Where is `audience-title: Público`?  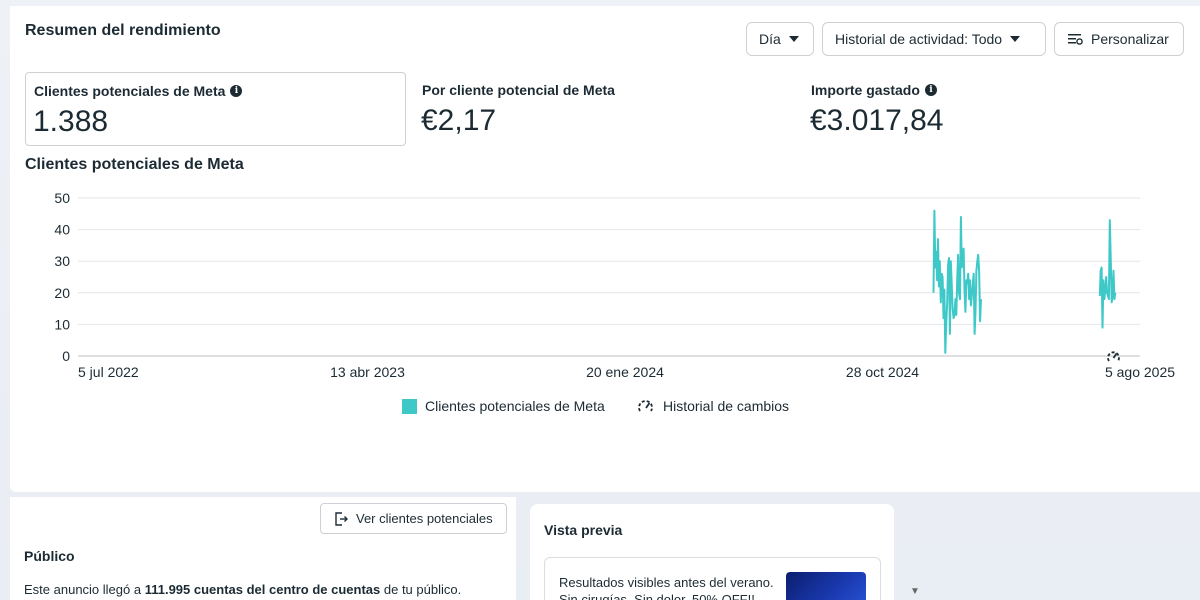 audience-title: Público is located at coordinates (49, 556).